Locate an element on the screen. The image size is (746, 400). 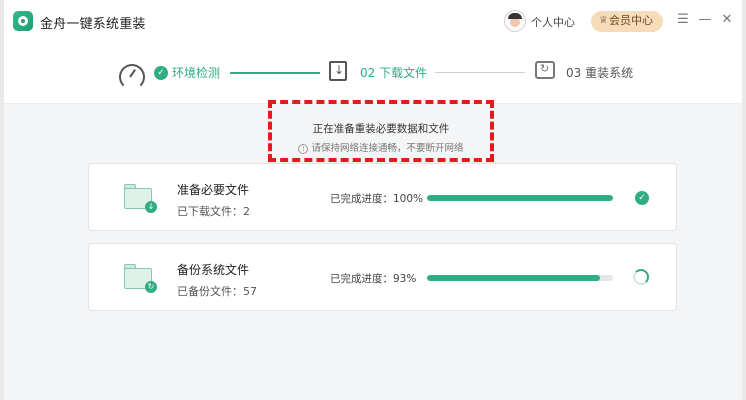
crown-icon: ♕ is located at coordinates (603, 20).